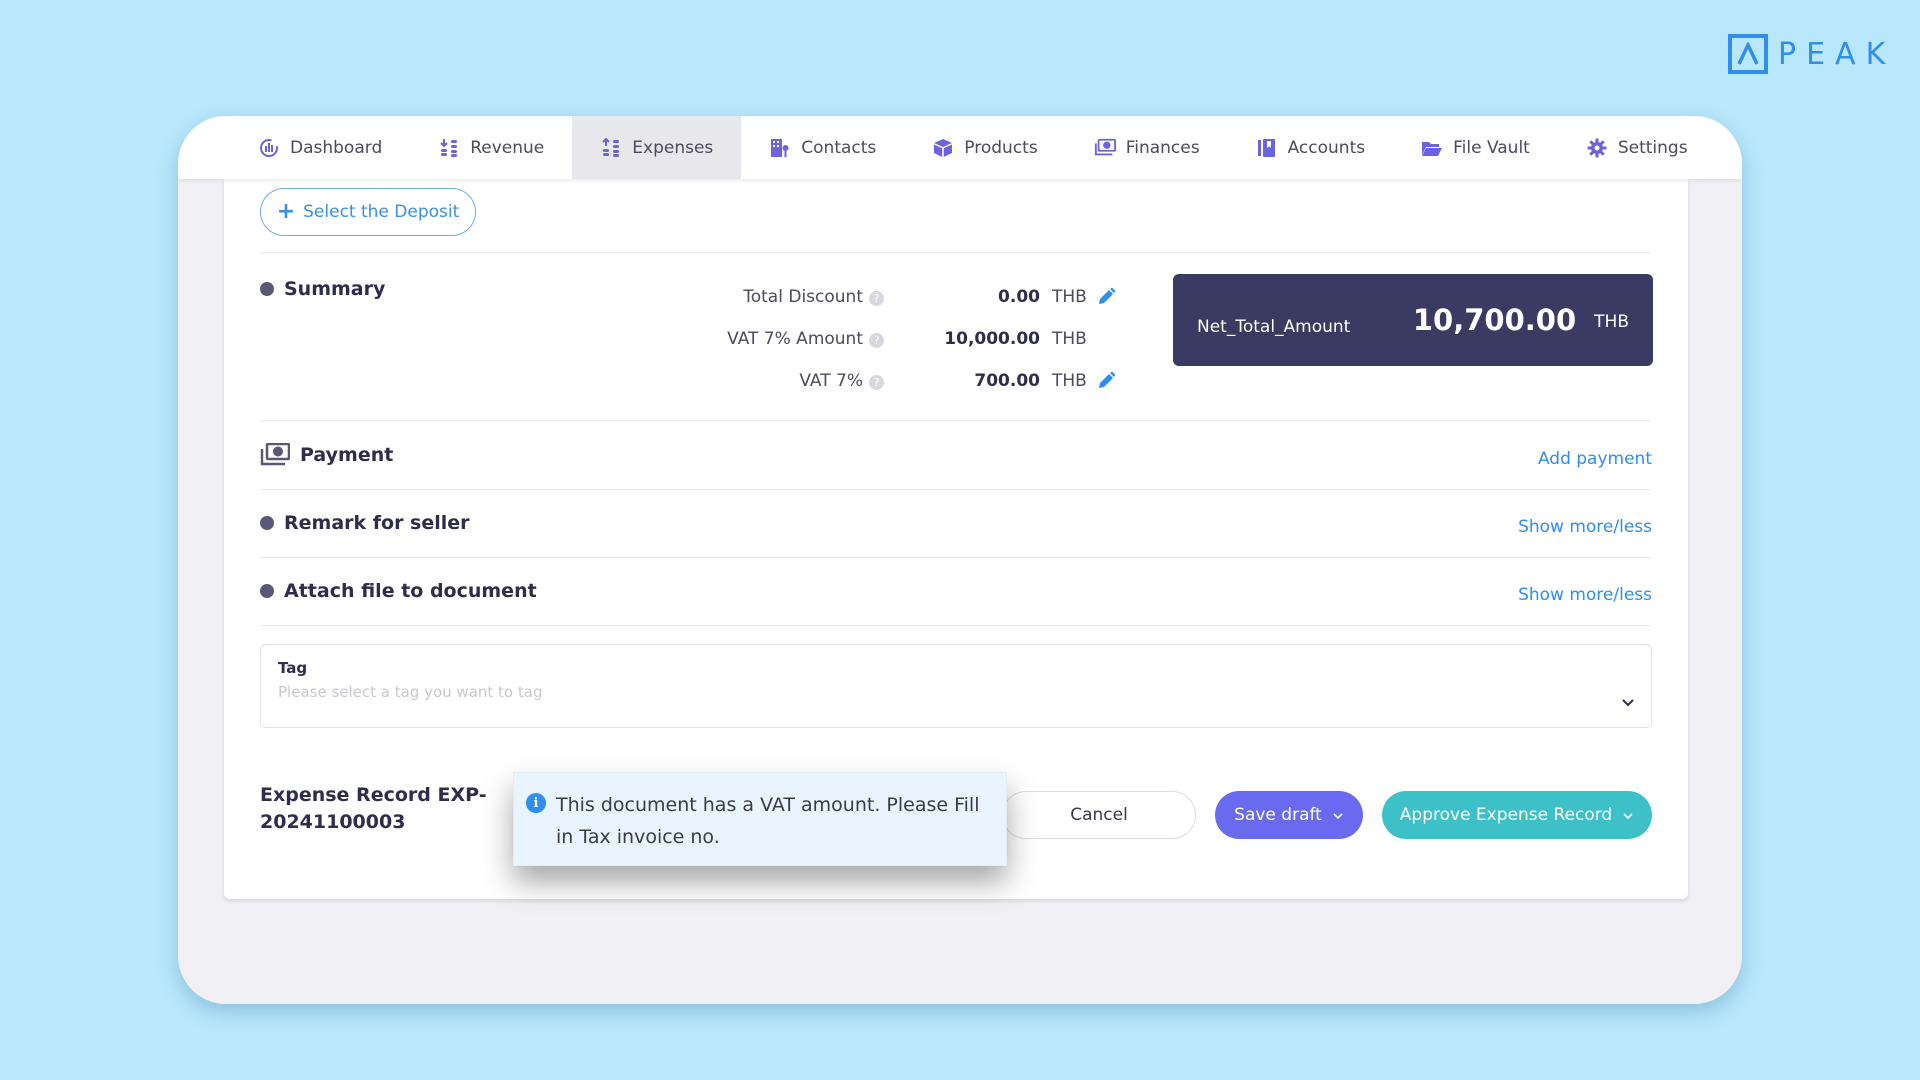 This screenshot has height=1080, width=1920. I want to click on attach-section-title: Attach file to document, so click(398, 591).